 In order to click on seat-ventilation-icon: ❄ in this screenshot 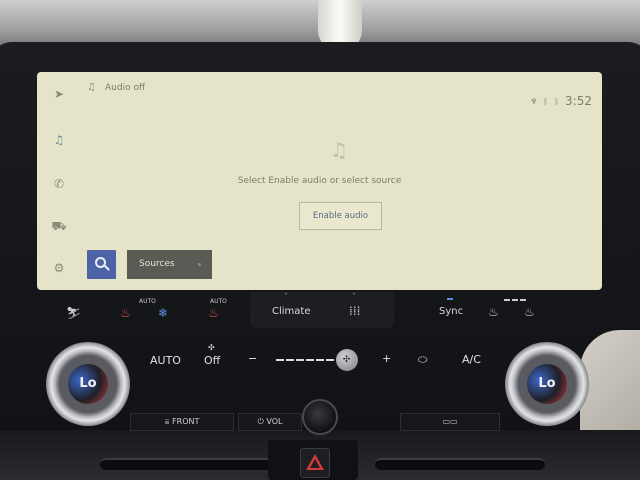, I will do `click(163, 313)`.